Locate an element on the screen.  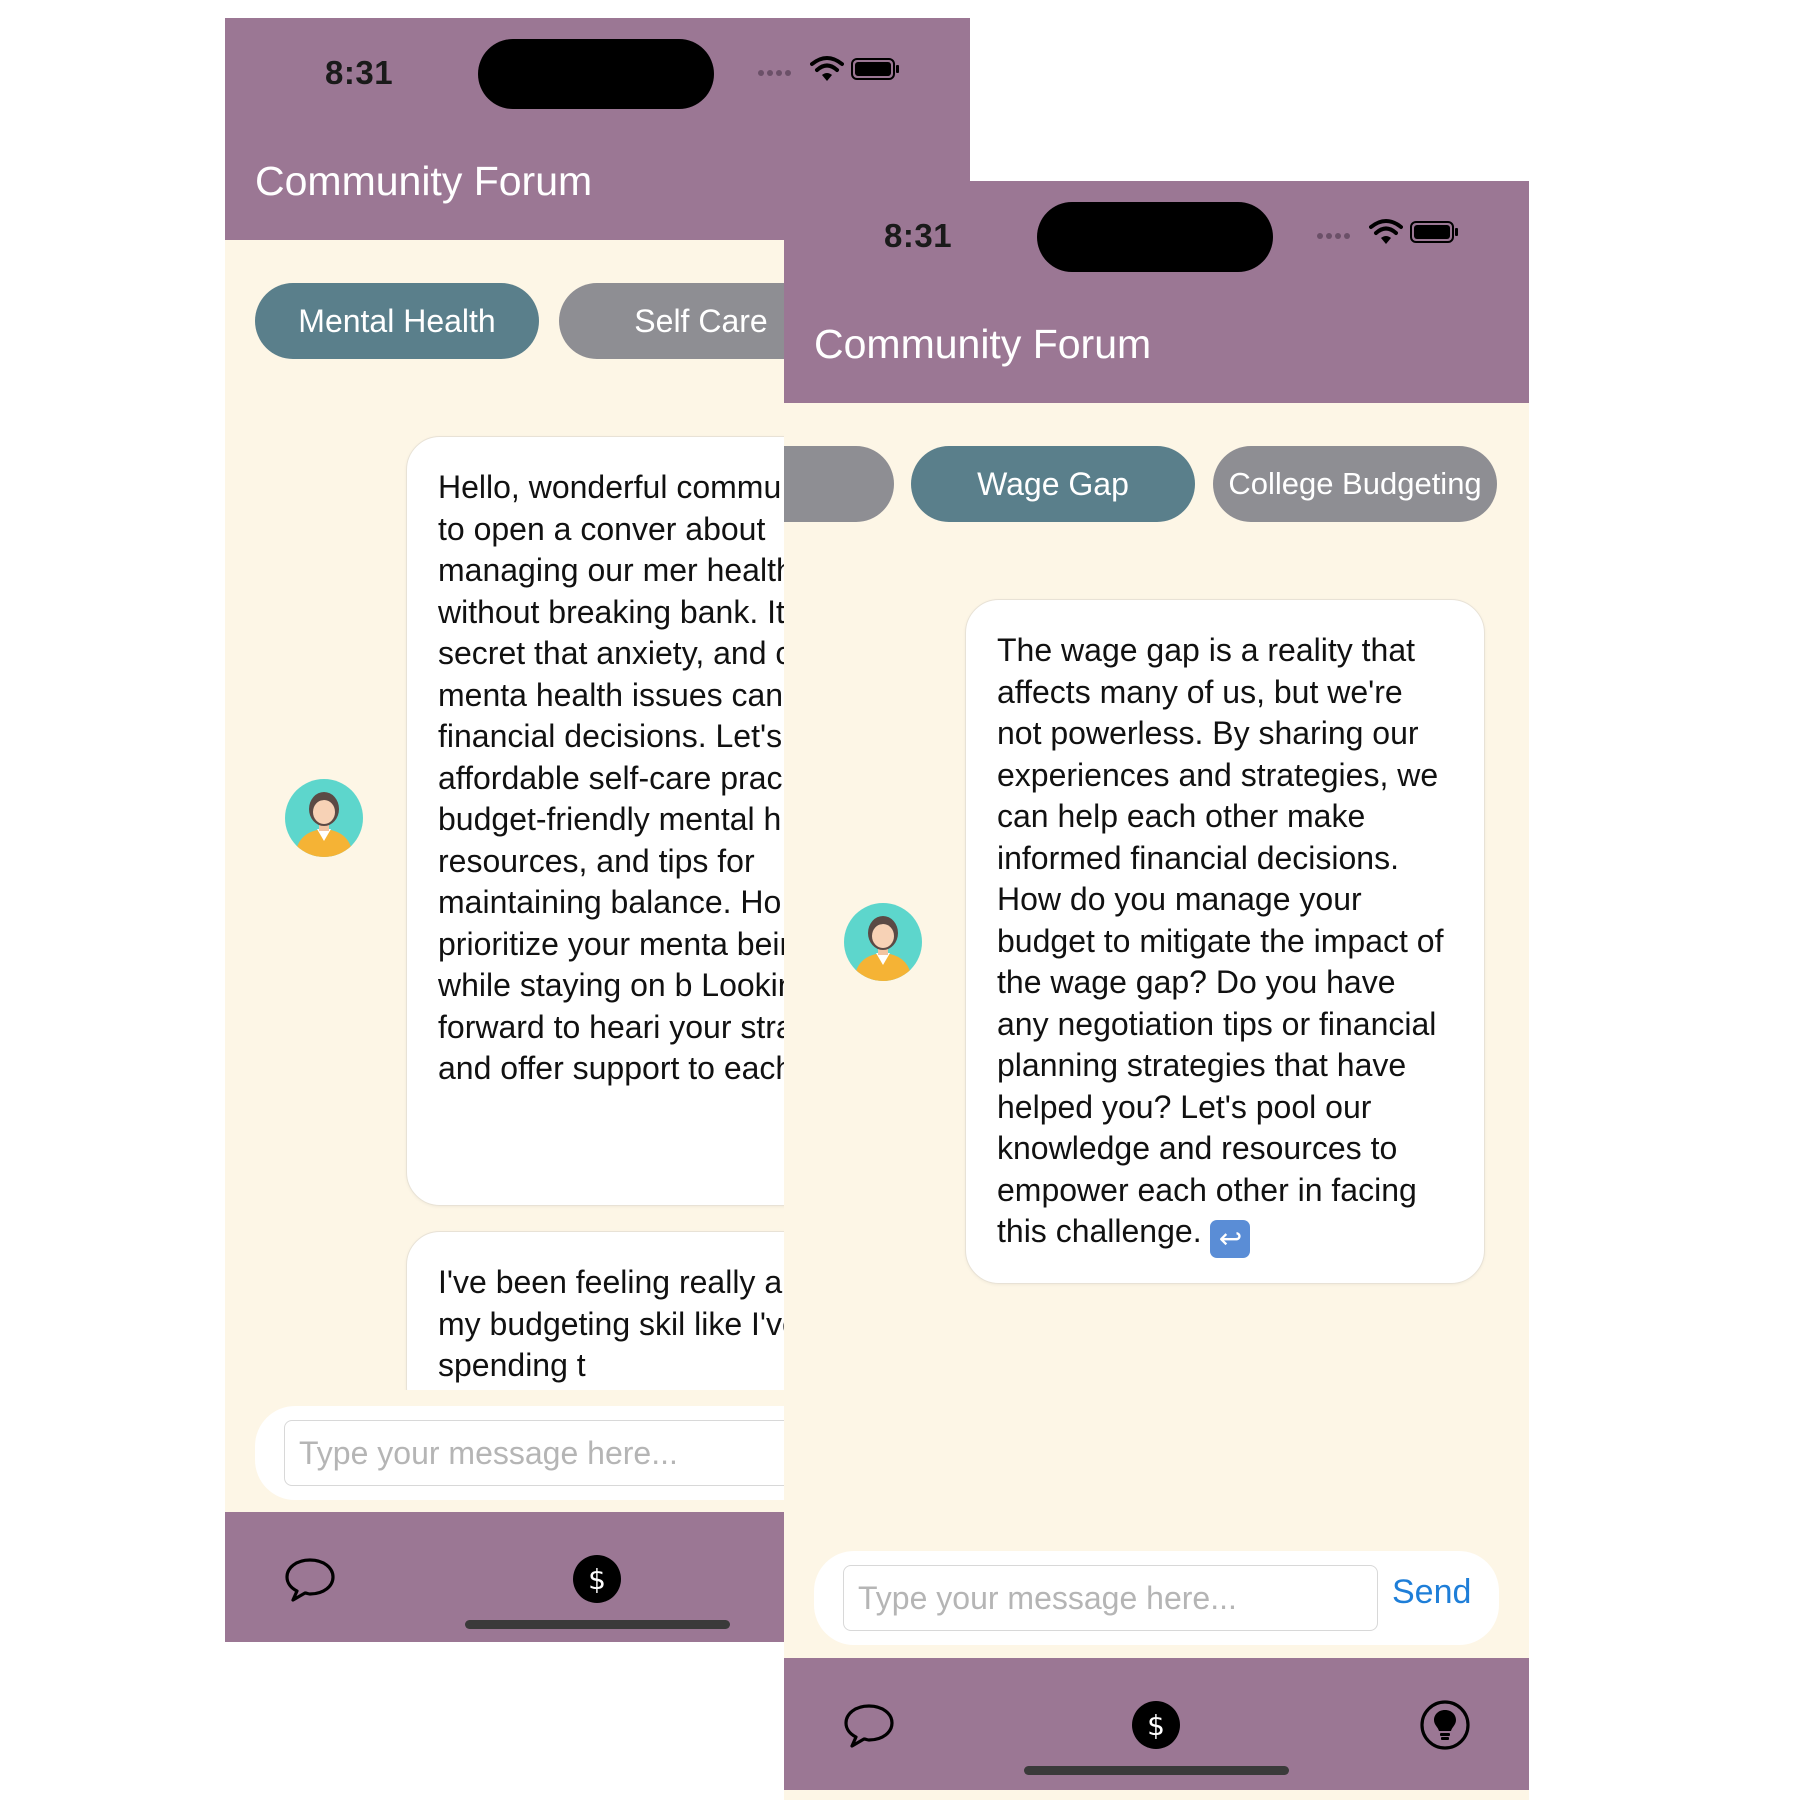
message-composer: Send is located at coordinates (1156, 1598).